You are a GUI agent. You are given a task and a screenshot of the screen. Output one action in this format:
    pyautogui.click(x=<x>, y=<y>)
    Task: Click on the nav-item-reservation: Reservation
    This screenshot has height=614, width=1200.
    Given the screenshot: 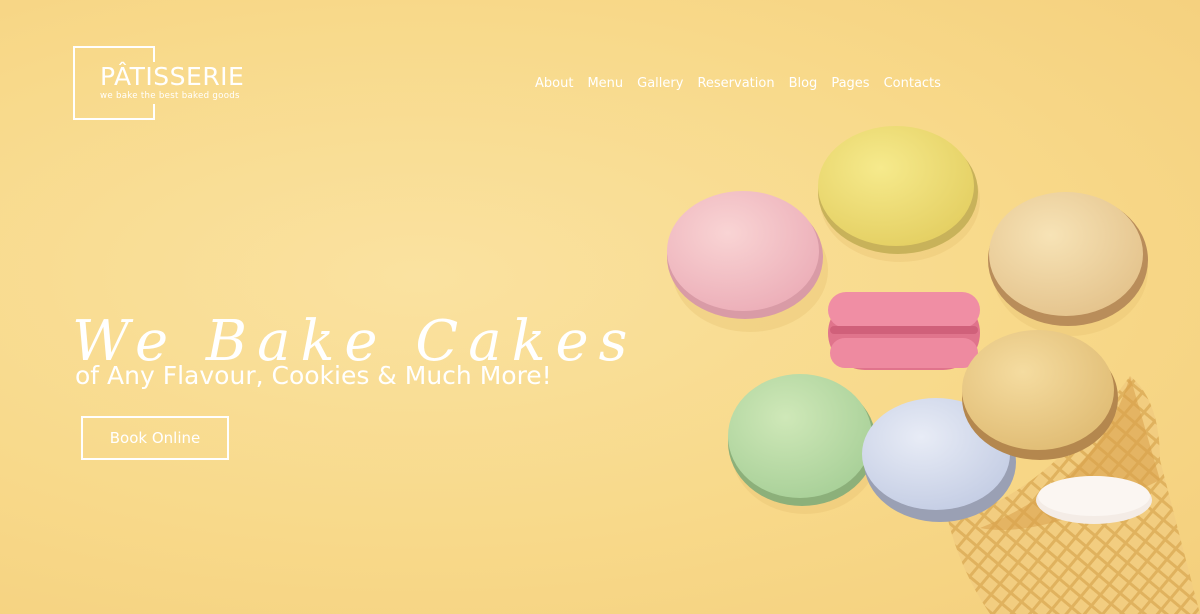 What is the action you would take?
    pyautogui.click(x=735, y=84)
    